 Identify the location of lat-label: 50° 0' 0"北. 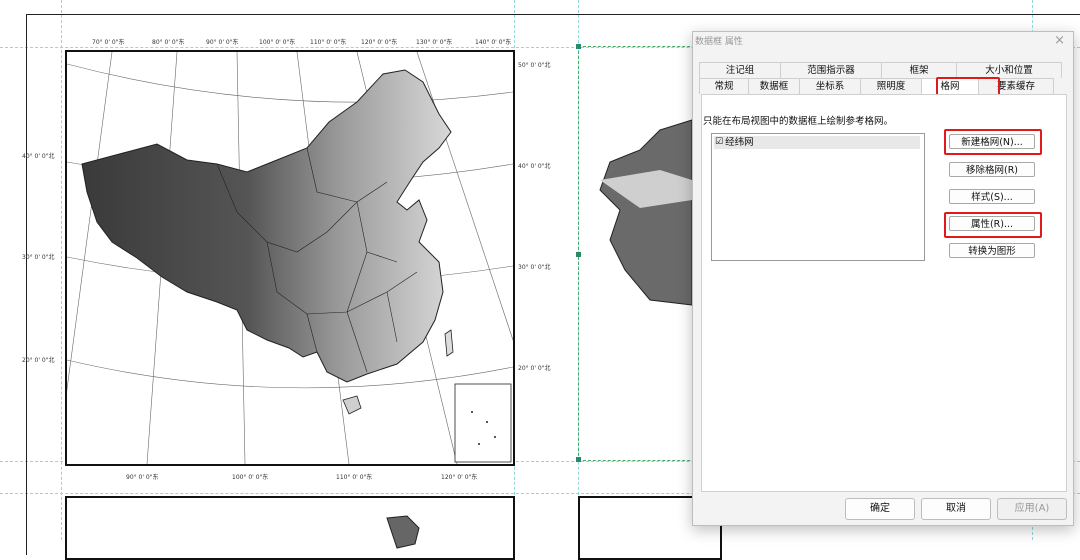
(534, 65).